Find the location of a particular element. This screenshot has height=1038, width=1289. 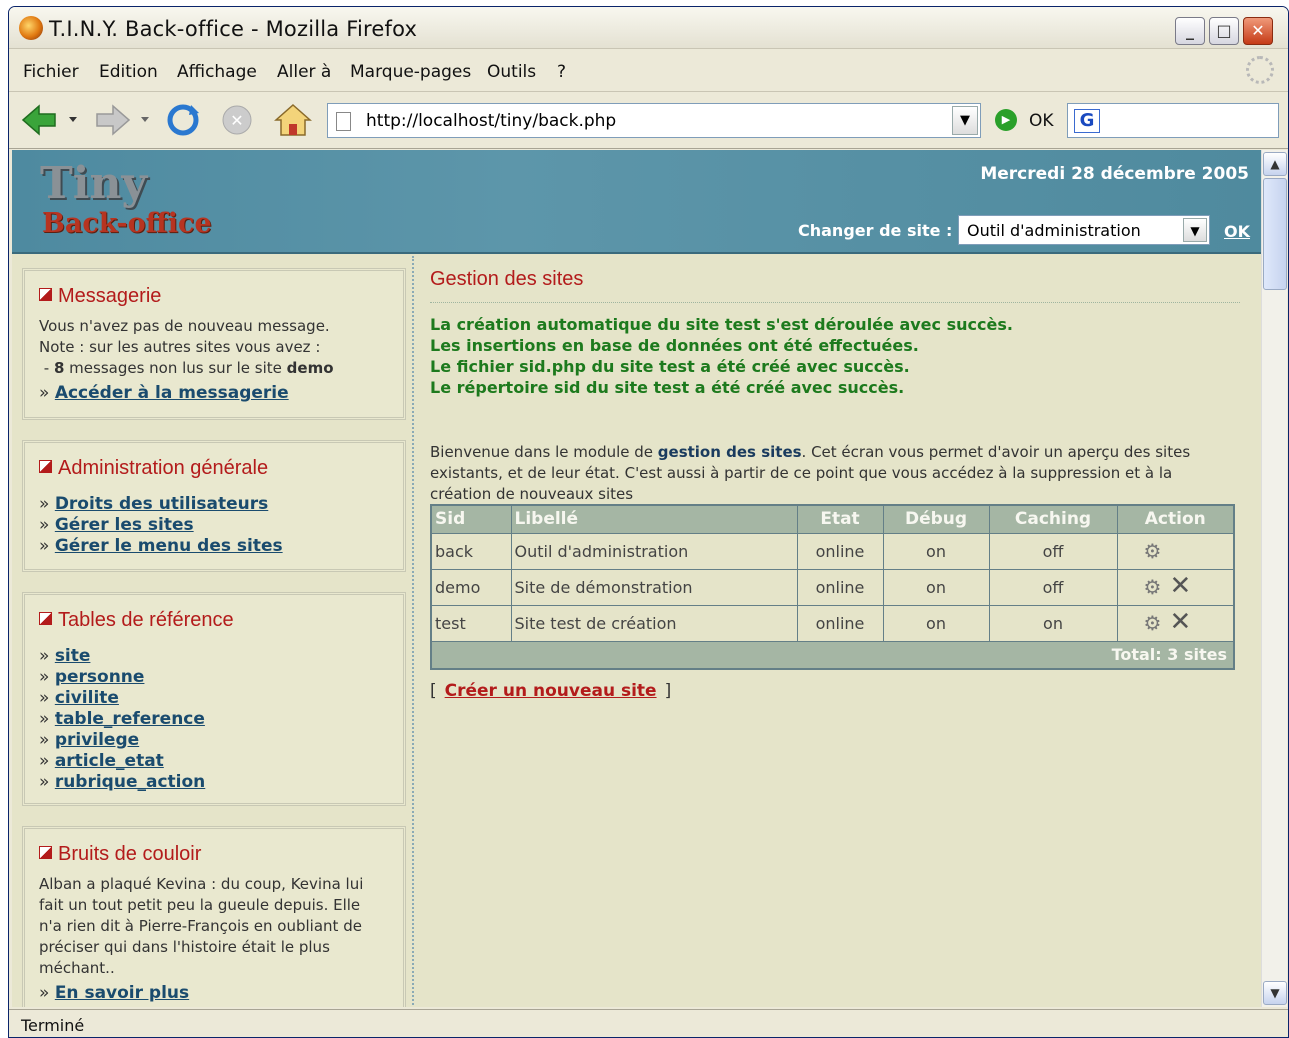

menu-edition: Edition is located at coordinates (128, 72).